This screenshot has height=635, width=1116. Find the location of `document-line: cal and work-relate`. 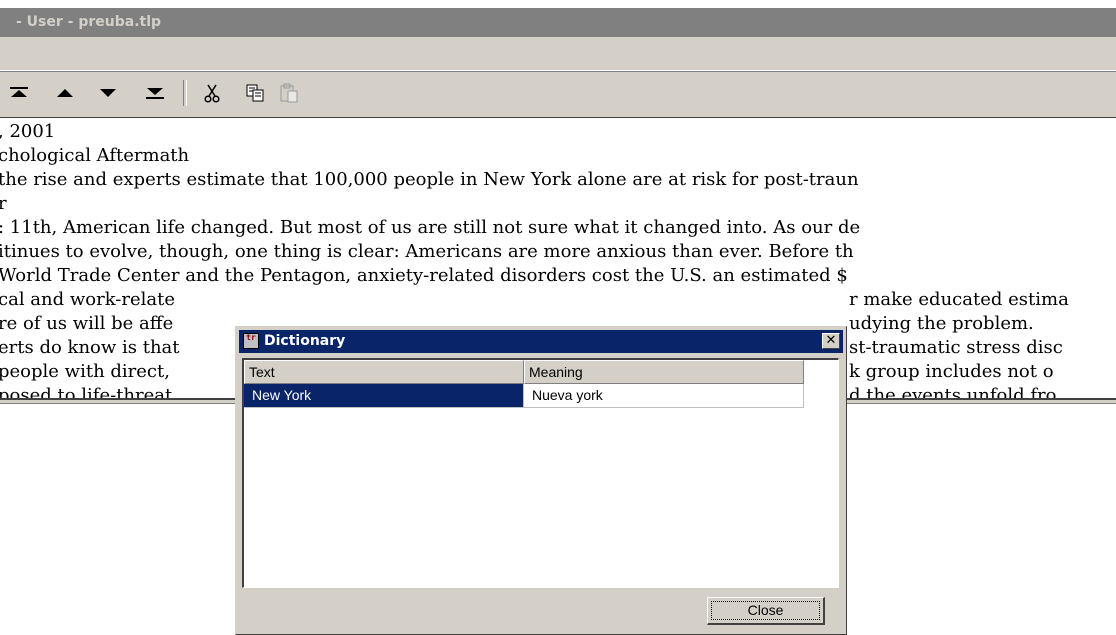

document-line: cal and work-relate is located at coordinates (88, 299).